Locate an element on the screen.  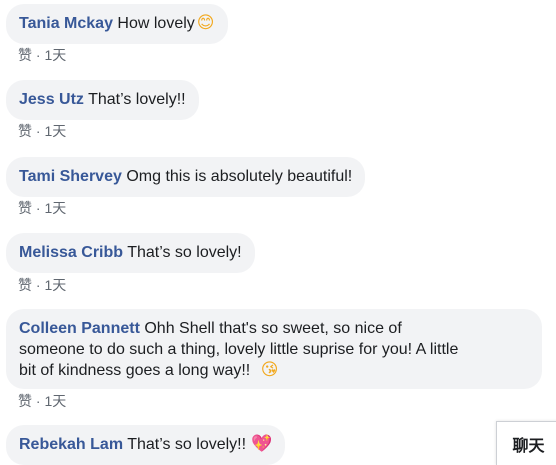
comment-bubble: Rebekah Lam That’s so lovely!! 💖 is located at coordinates (146, 445).